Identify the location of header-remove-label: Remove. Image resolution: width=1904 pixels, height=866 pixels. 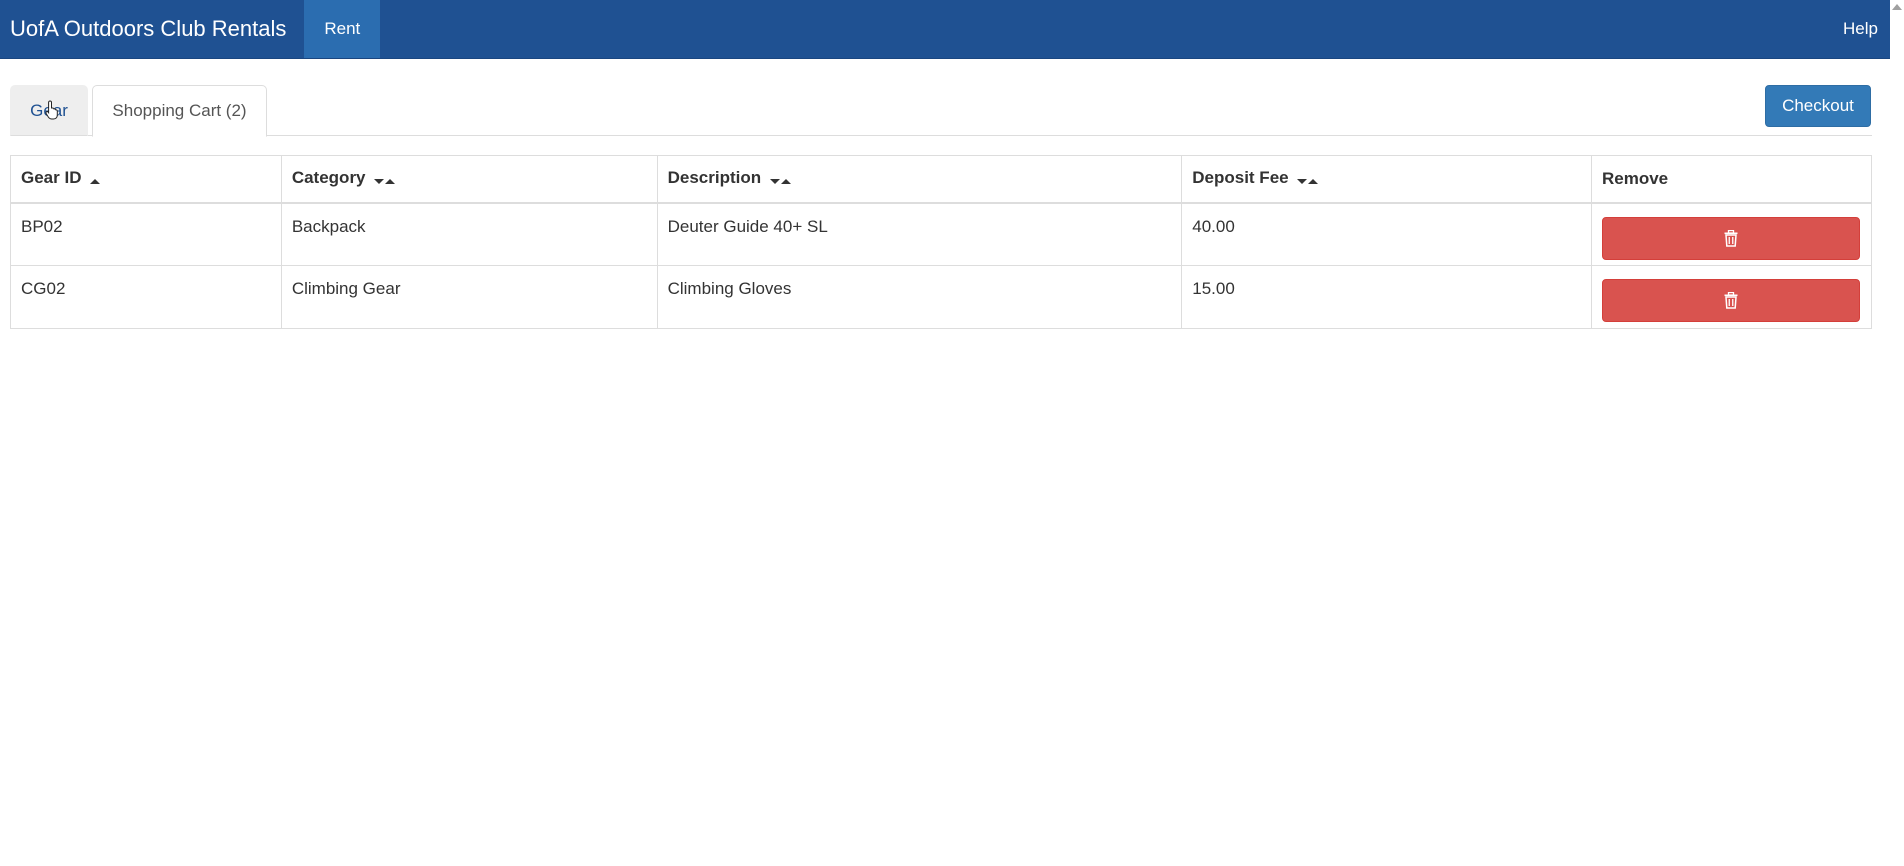
(1635, 178).